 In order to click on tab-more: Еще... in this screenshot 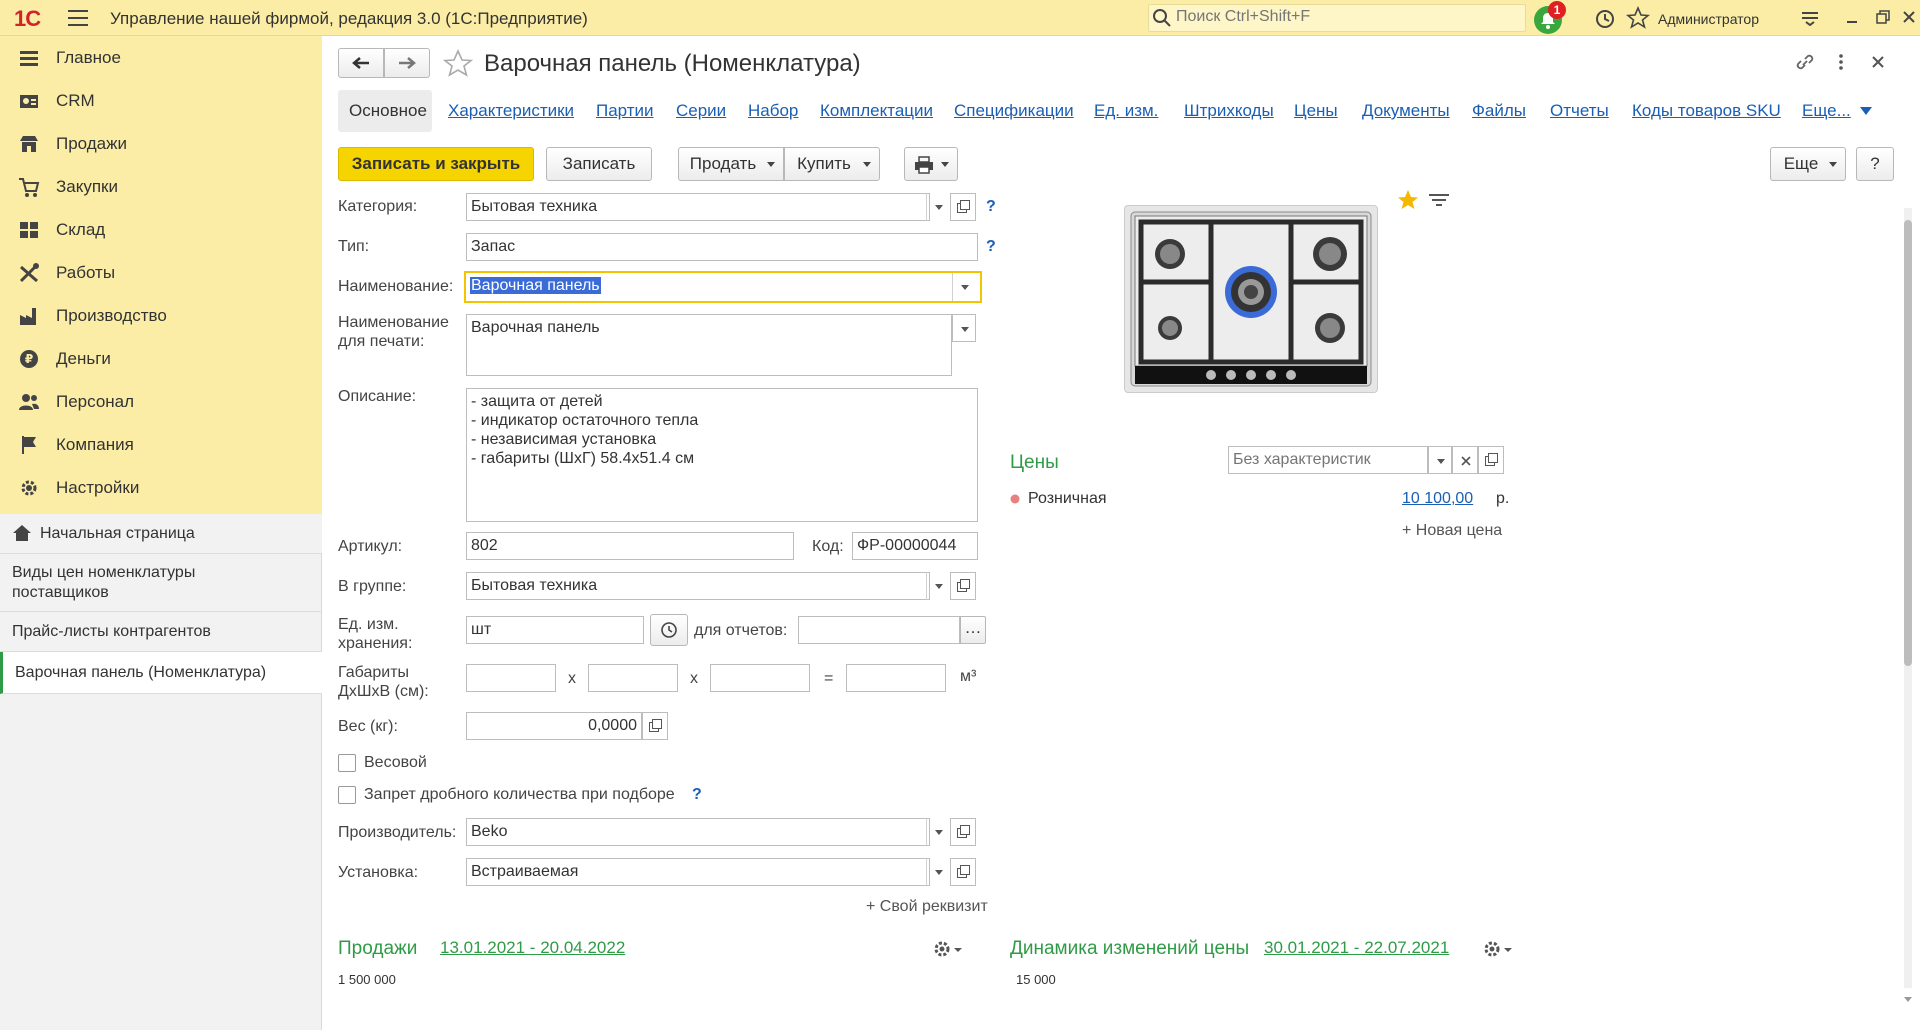, I will do `click(1826, 111)`.